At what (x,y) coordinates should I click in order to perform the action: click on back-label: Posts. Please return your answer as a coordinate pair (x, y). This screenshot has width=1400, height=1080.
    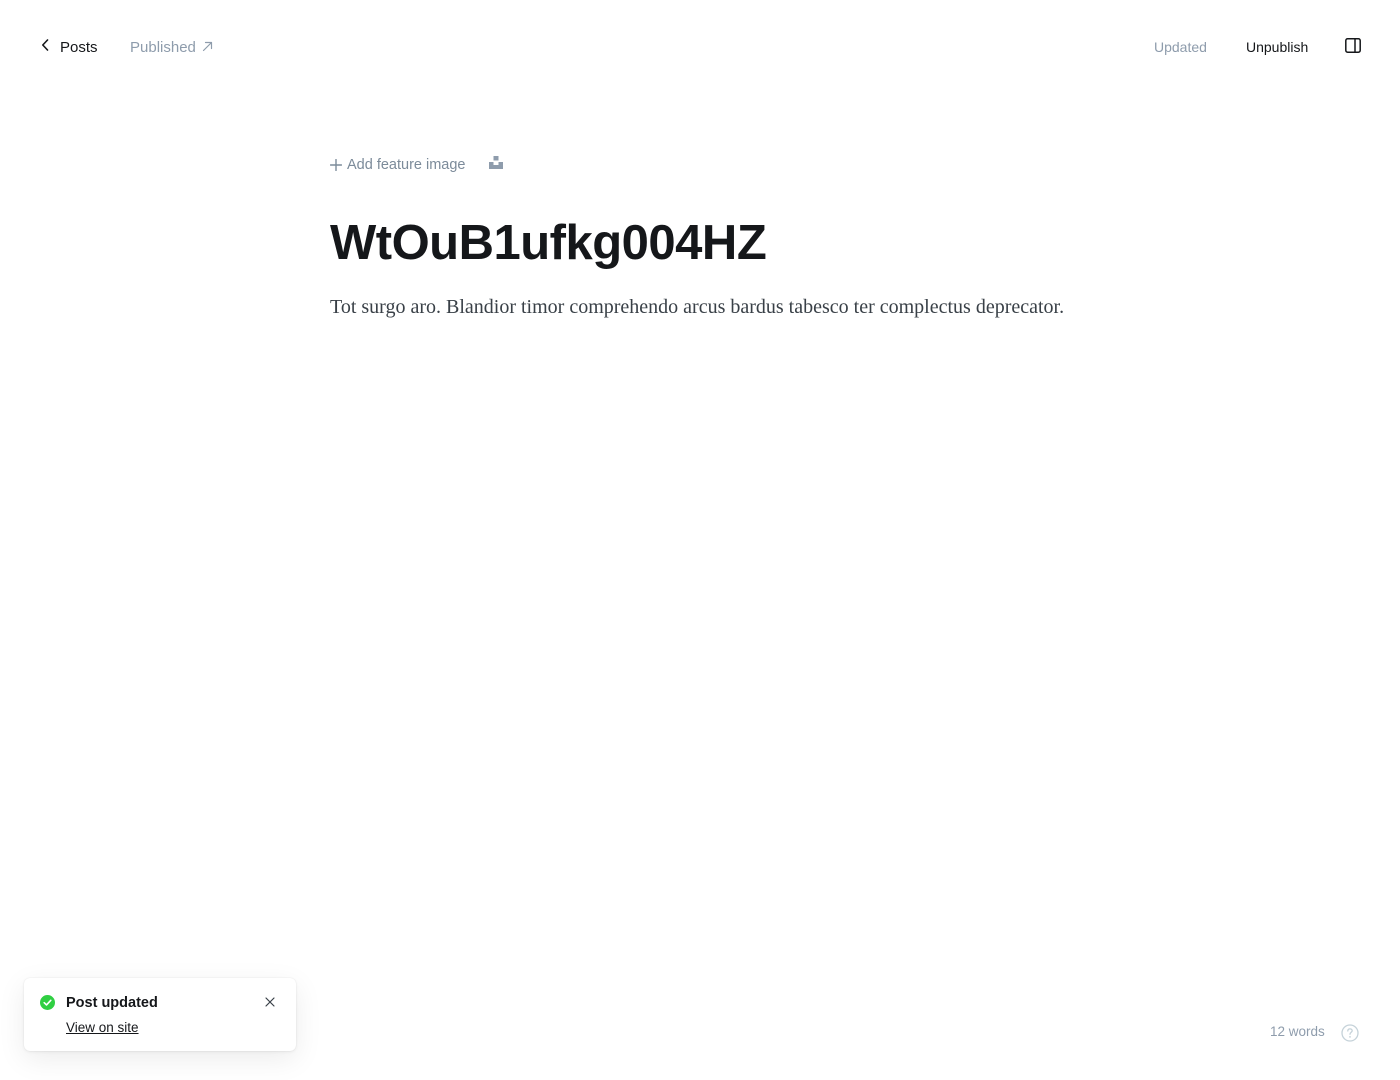
    Looking at the image, I should click on (79, 47).